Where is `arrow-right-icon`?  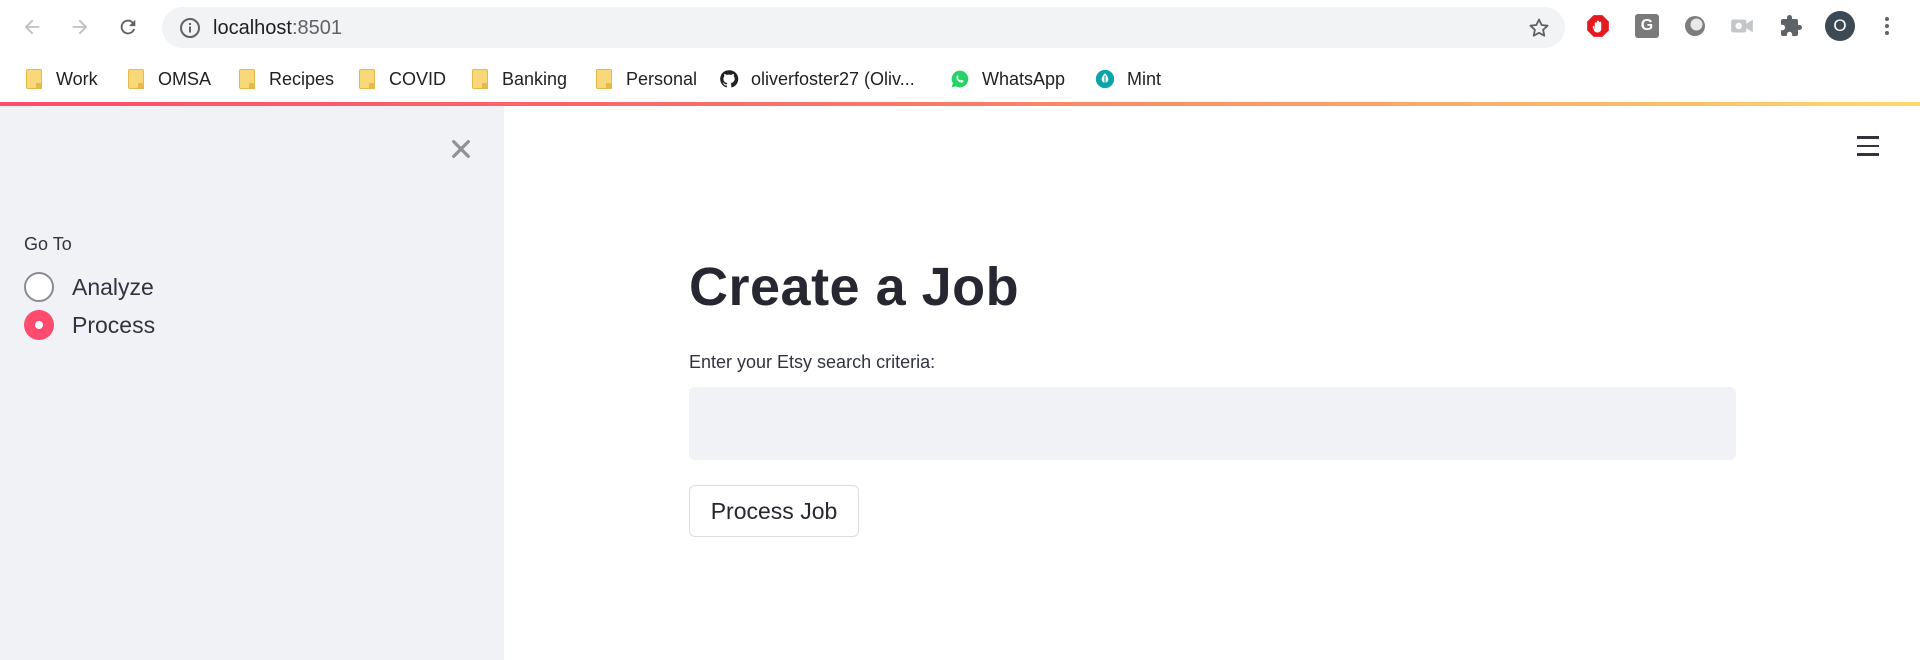
arrow-right-icon is located at coordinates (80, 27).